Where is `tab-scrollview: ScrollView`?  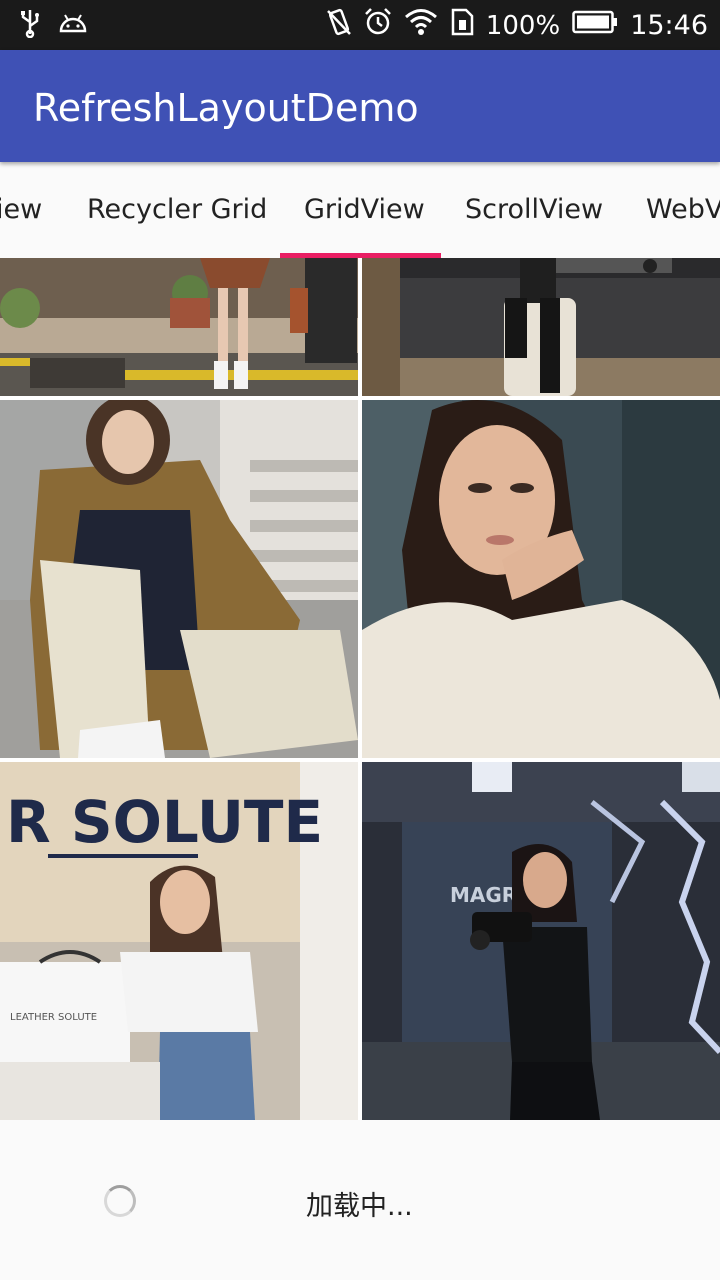 tab-scrollview: ScrollView is located at coordinates (534, 209).